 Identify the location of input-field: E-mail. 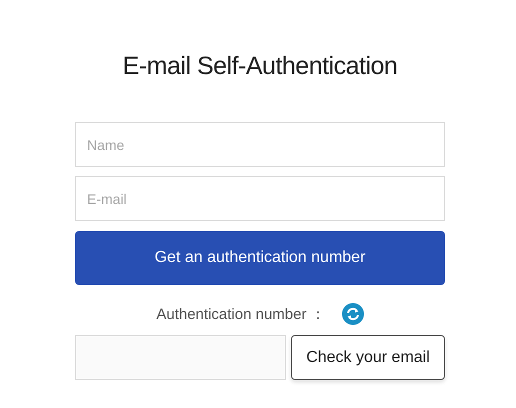
(260, 198).